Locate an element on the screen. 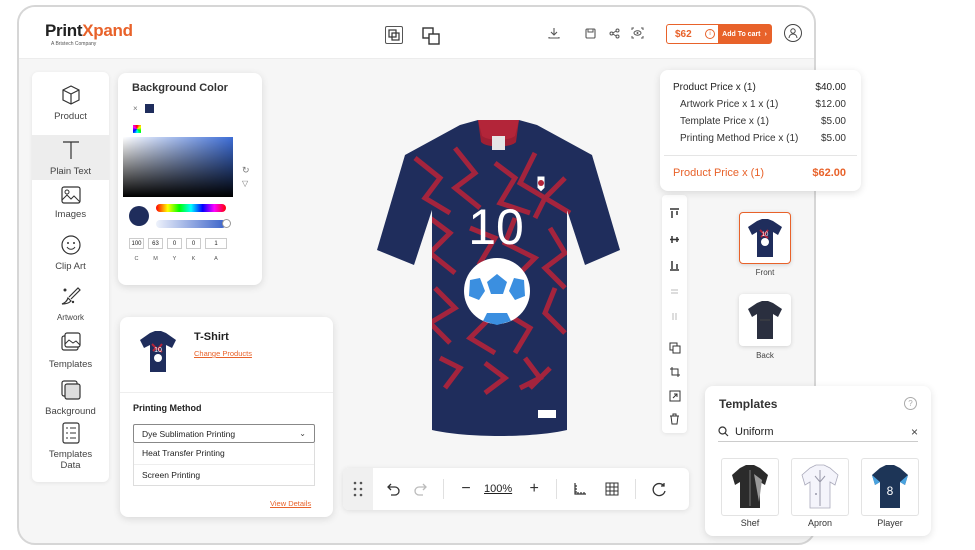  redo-icon is located at coordinates (420, 489).